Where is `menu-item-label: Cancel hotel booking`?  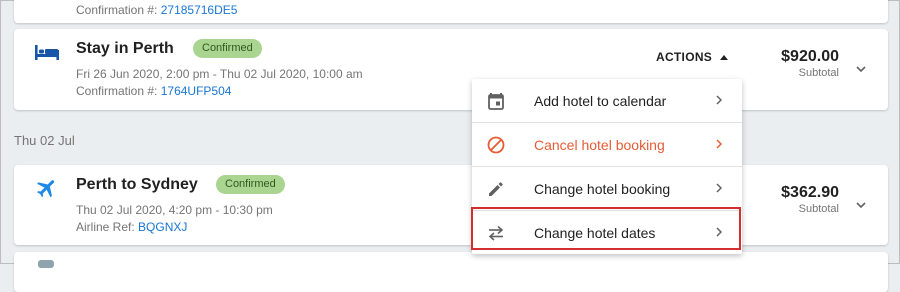 menu-item-label: Cancel hotel booking is located at coordinates (599, 145).